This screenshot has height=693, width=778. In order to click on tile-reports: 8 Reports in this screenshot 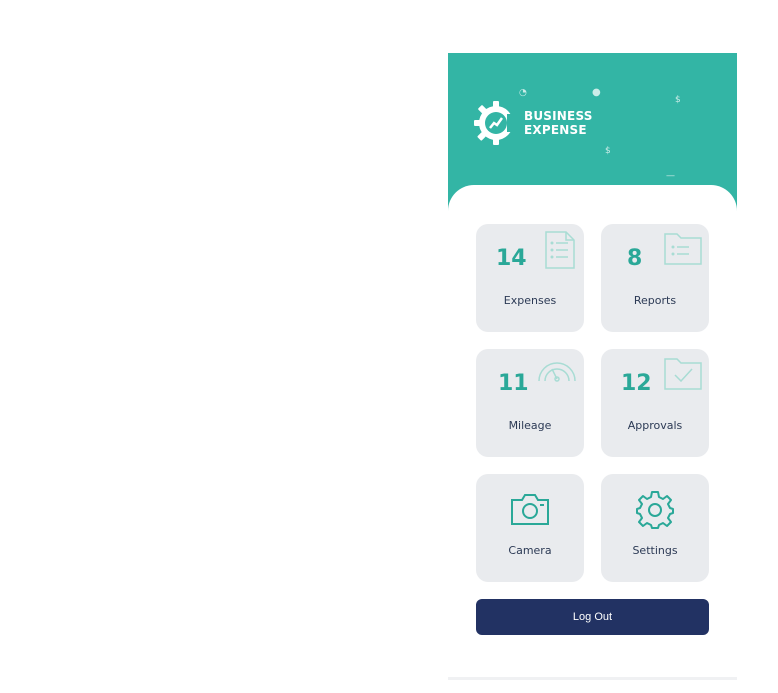, I will do `click(655, 278)`.